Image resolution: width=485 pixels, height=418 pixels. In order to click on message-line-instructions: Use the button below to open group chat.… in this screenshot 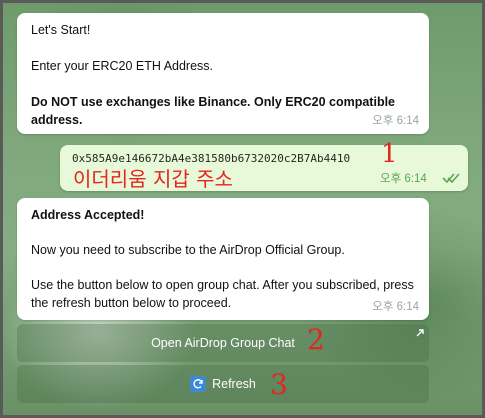, I will do `click(222, 294)`.